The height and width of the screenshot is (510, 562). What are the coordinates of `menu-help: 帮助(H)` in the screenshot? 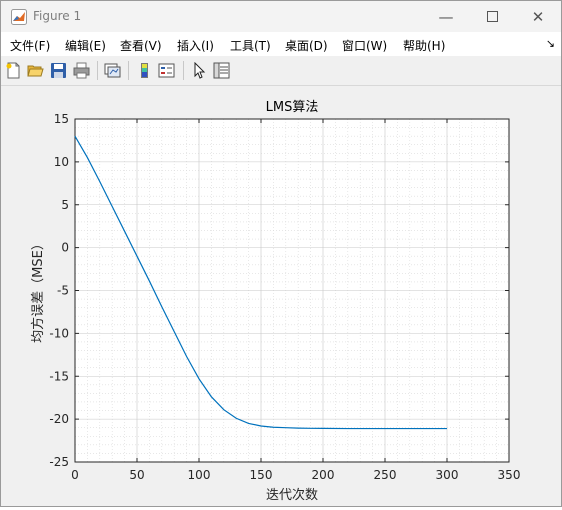 It's located at (424, 45).